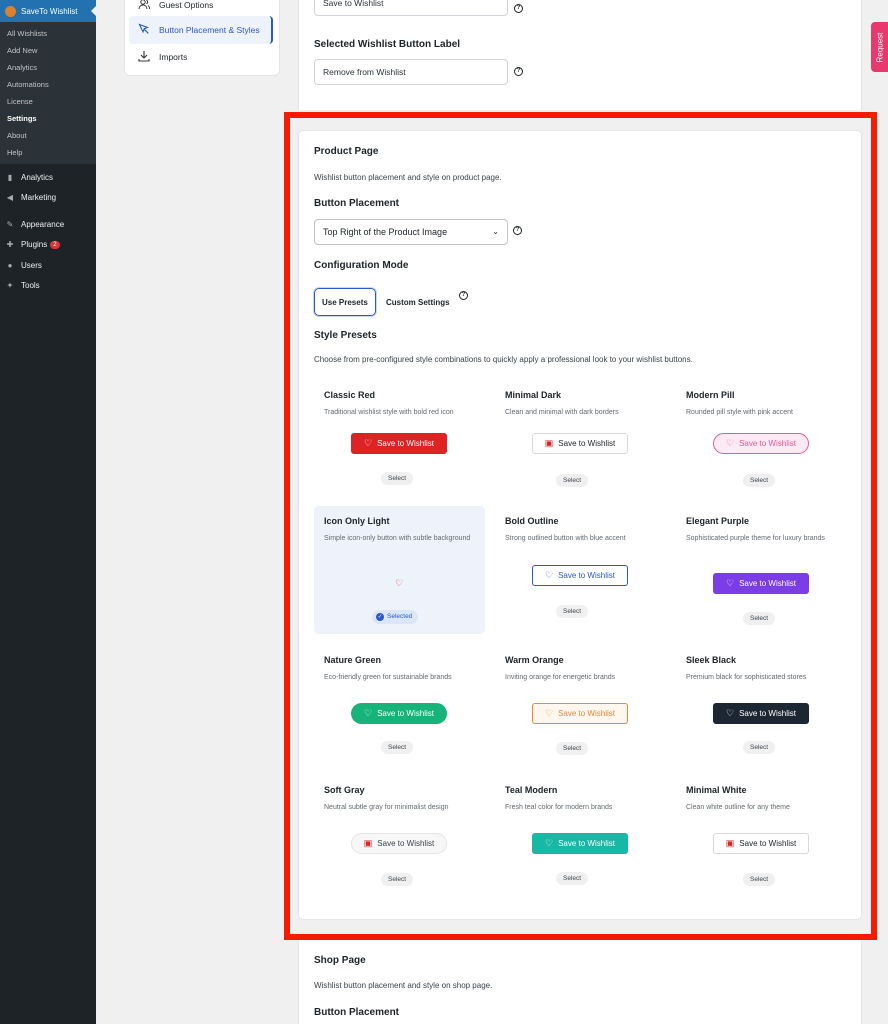 This screenshot has width=888, height=1024. Describe the element at coordinates (357, 1012) in the screenshot. I see `shop-button-placement-label: Button Placement` at that location.